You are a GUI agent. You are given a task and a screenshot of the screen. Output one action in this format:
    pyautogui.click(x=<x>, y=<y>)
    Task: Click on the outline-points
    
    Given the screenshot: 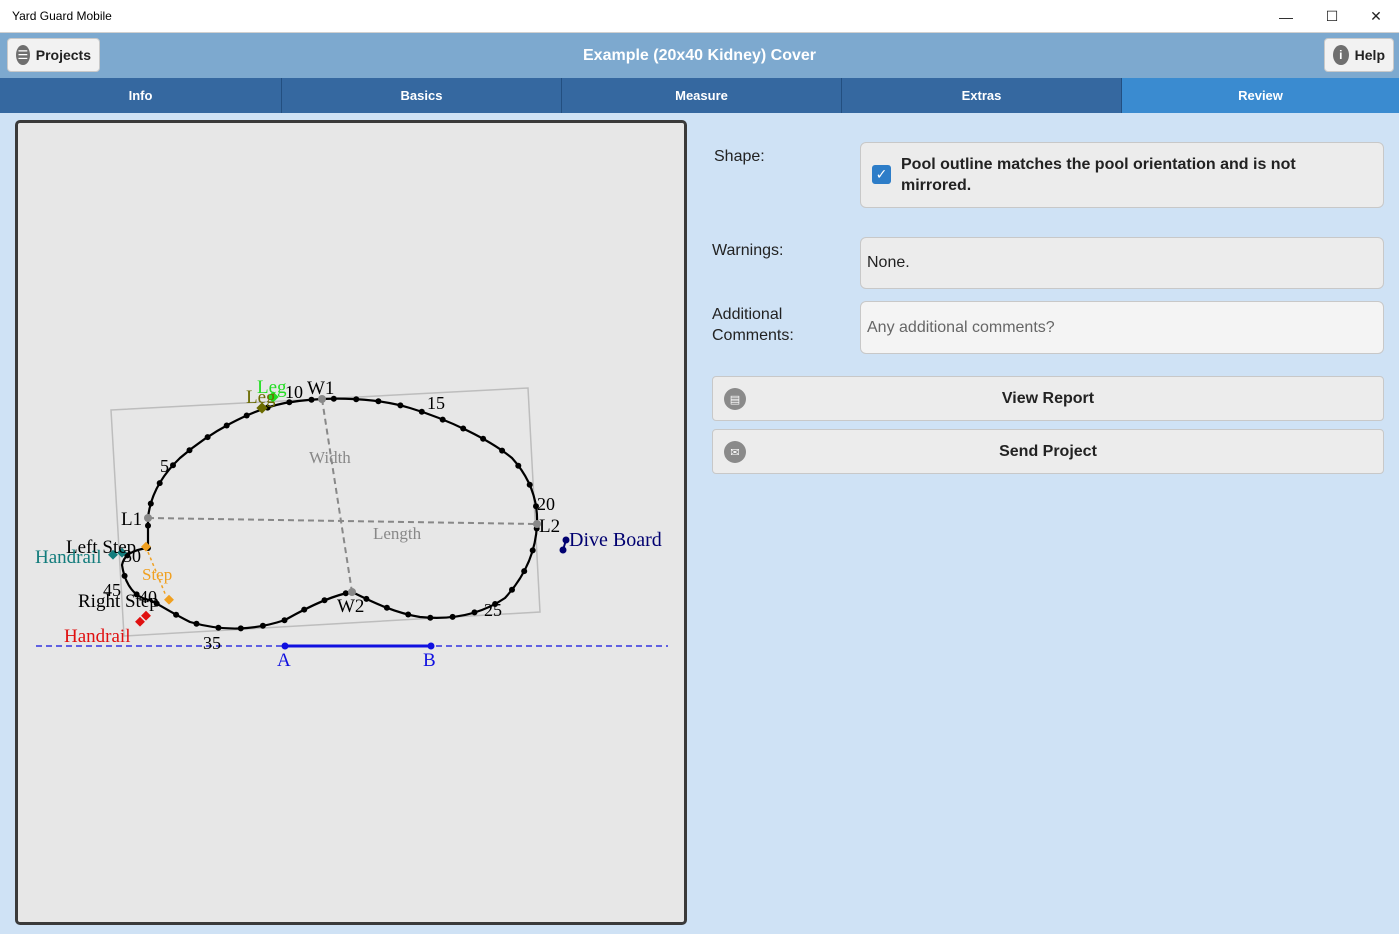 What is the action you would take?
    pyautogui.click(x=330, y=513)
    